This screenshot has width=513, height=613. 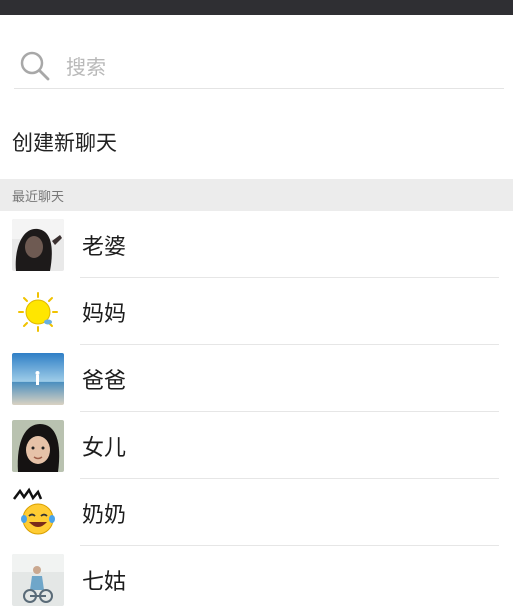 What do you see at coordinates (256, 7) in the screenshot?
I see `status-bar` at bounding box center [256, 7].